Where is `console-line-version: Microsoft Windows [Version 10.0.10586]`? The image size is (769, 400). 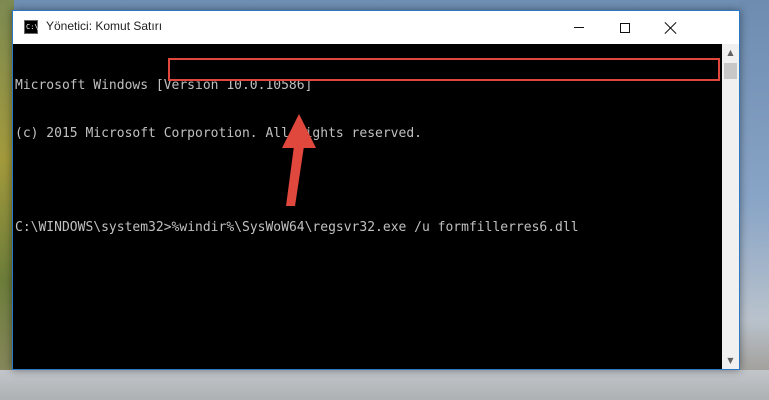
console-line-version: Microsoft Windows [Version 10.0.10586] is located at coordinates (164, 85).